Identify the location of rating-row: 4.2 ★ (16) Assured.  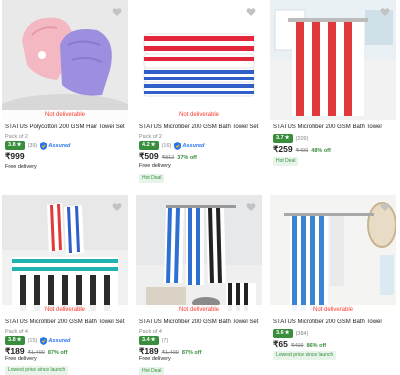
(171, 145).